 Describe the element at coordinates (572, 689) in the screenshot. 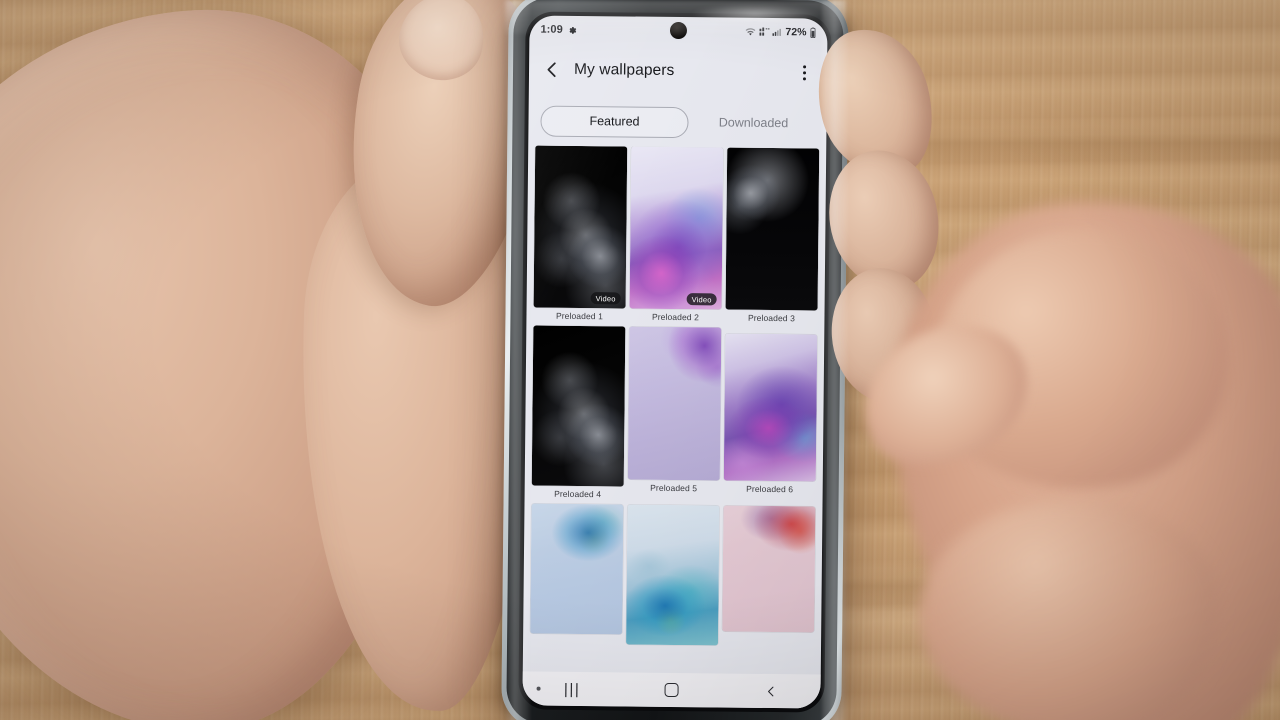

I see `recents-icon: |||` at that location.